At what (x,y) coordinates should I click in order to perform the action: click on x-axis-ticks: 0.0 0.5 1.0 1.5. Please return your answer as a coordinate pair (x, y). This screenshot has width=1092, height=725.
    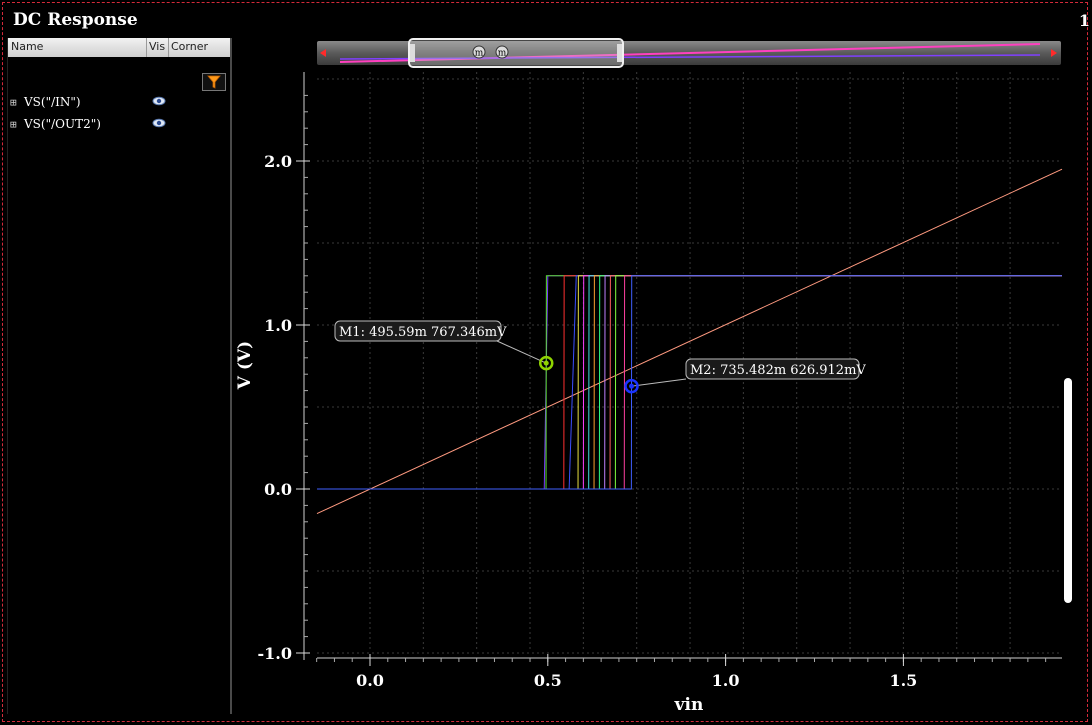
    Looking at the image, I should click on (681, 672).